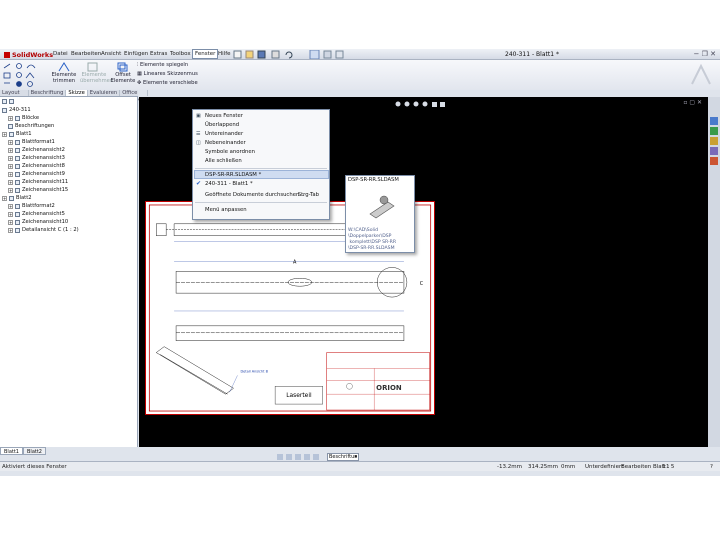 The image size is (720, 540). Describe the element at coordinates (43, 230) in the screenshot. I see `tree-item: + Detailansicht C (1 : 2)` at that location.